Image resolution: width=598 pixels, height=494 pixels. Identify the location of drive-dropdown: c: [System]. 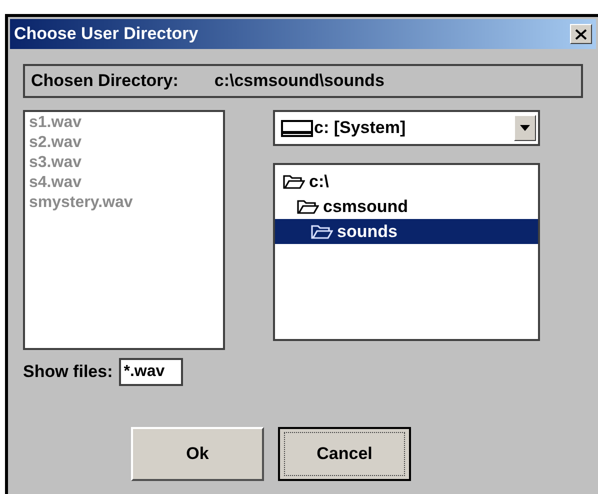
(406, 128).